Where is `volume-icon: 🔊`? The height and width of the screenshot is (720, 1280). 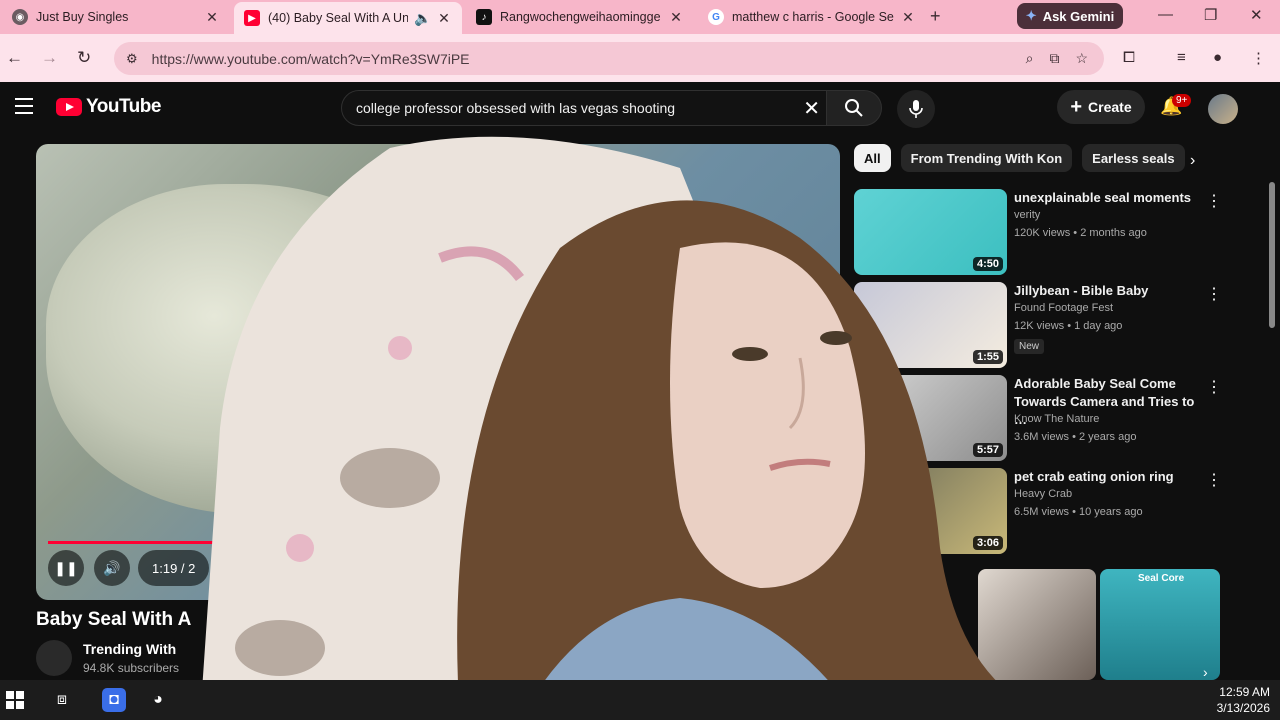 volume-icon: 🔊 is located at coordinates (112, 567).